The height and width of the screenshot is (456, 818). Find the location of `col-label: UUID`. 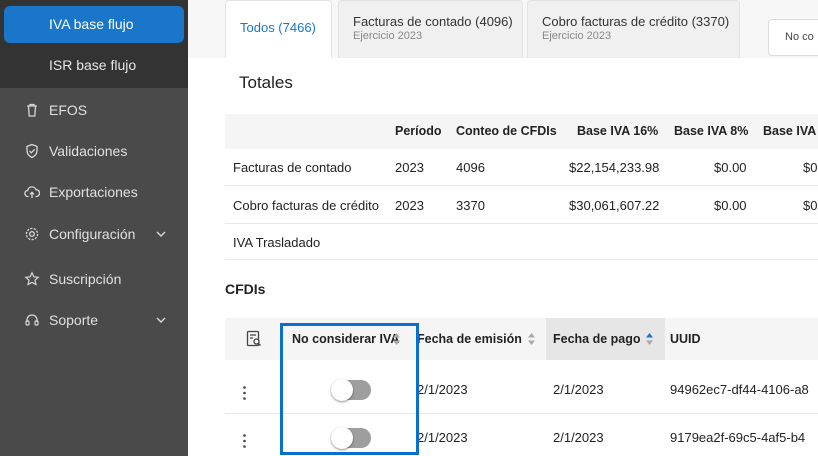

col-label: UUID is located at coordinates (685, 339).